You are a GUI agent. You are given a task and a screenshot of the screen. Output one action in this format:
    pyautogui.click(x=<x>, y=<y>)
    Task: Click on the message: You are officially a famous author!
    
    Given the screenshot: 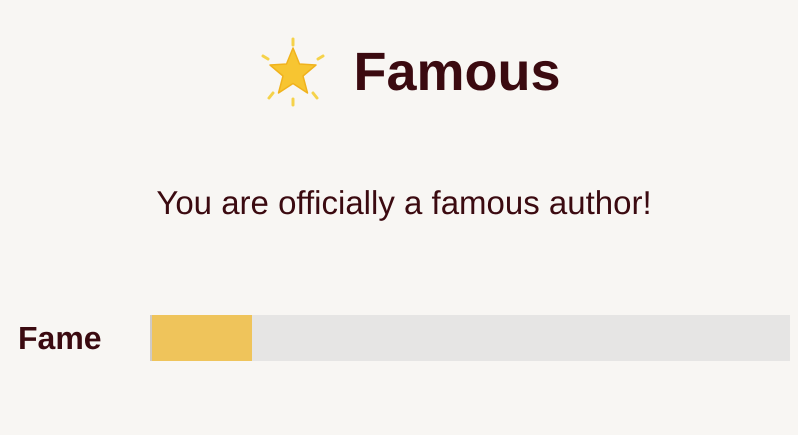 What is the action you would take?
    pyautogui.click(x=404, y=202)
    